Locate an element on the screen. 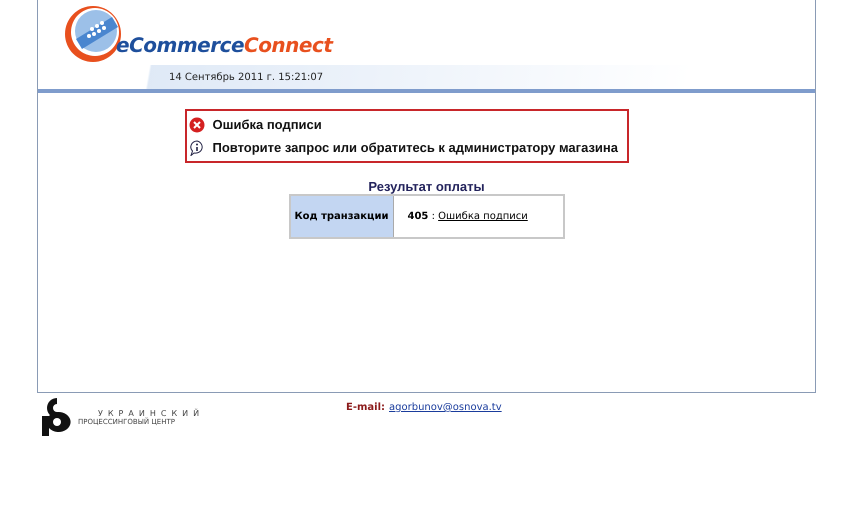  value-cell: 405 : Ошибка подписи is located at coordinates (478, 216).